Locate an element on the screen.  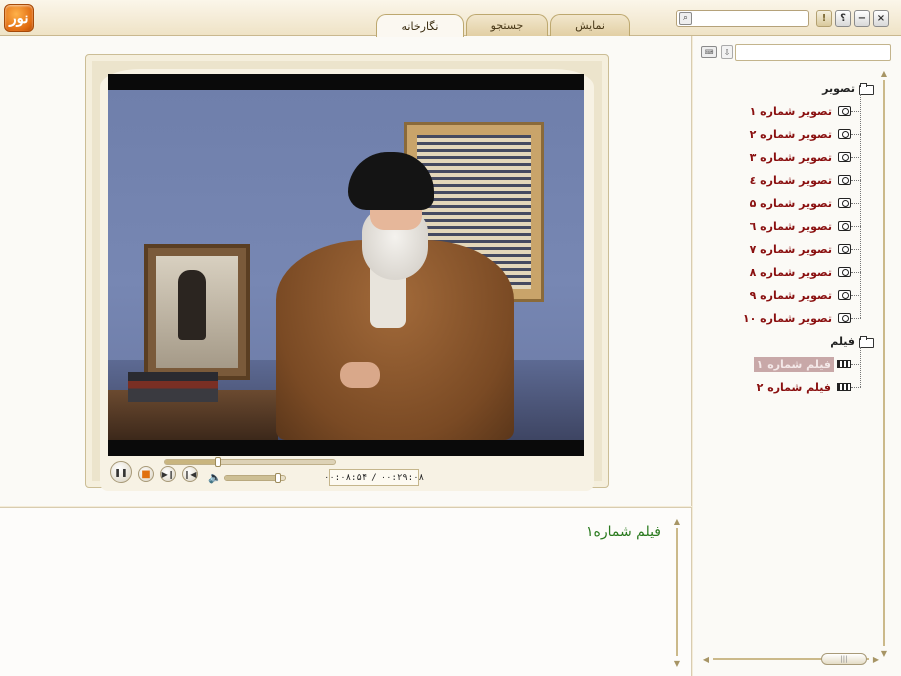
framed-photo is located at coordinates (197, 312).